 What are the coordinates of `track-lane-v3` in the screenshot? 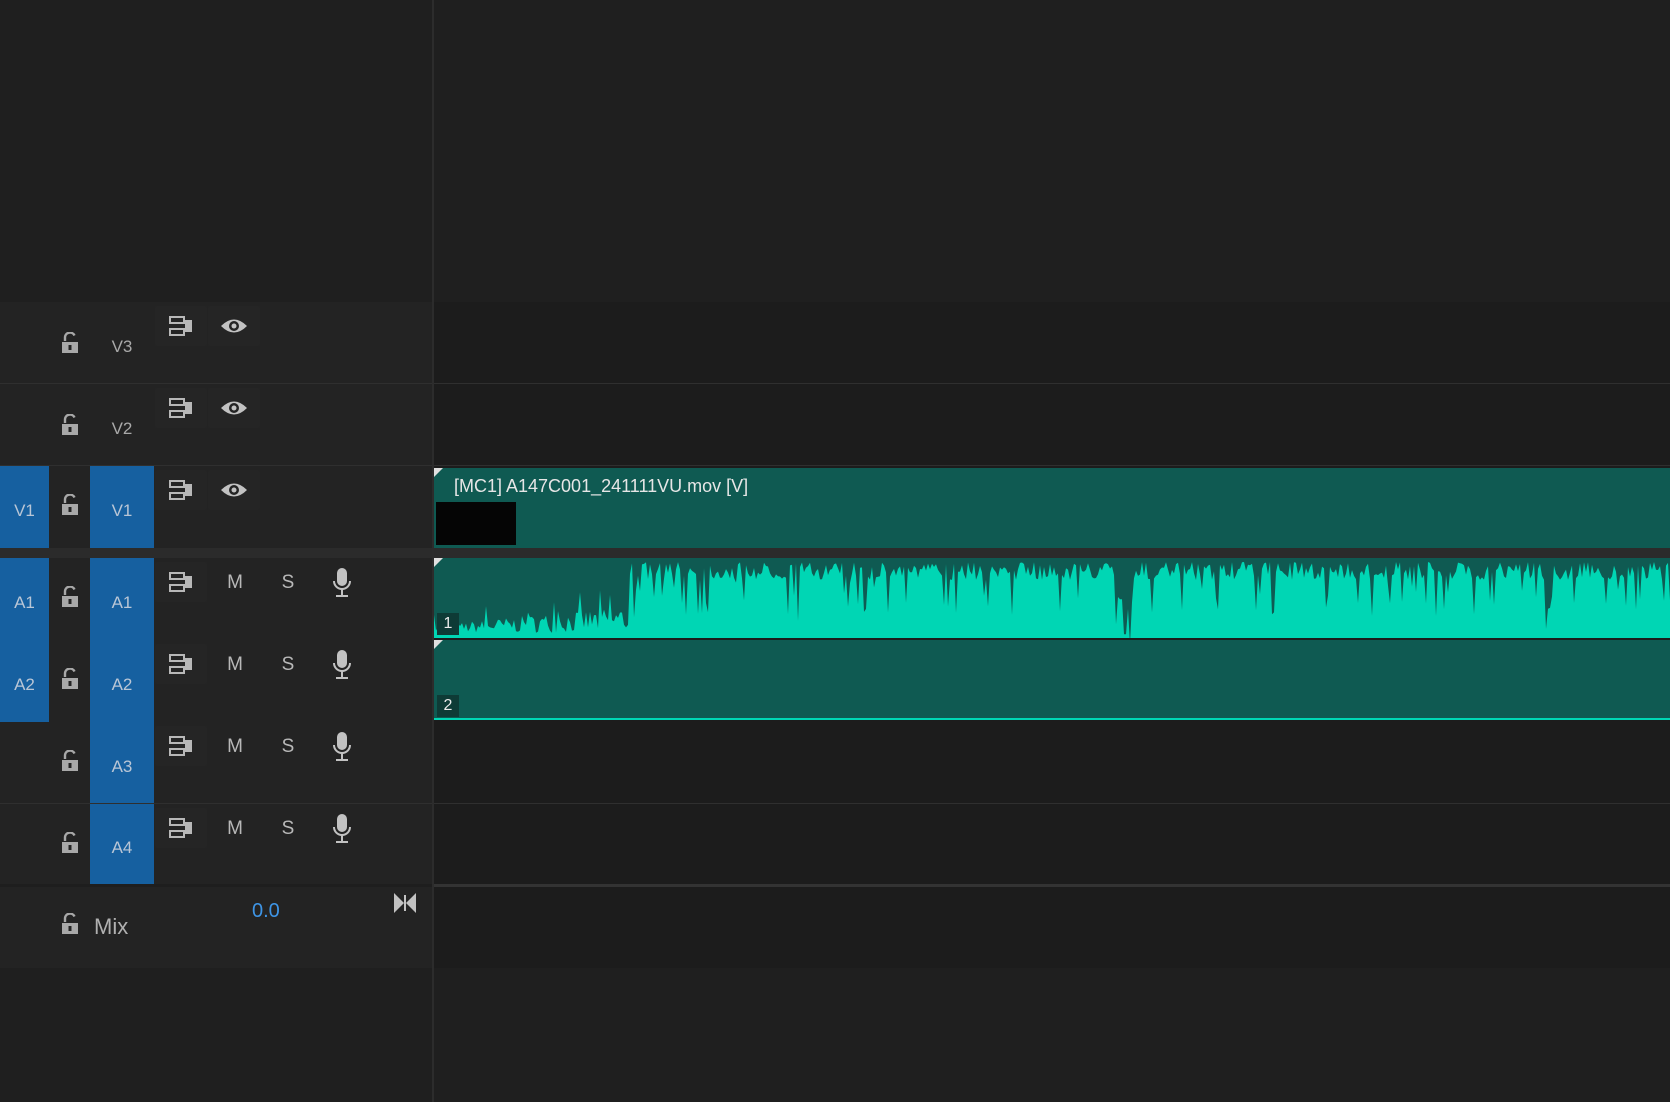 It's located at (1052, 343).